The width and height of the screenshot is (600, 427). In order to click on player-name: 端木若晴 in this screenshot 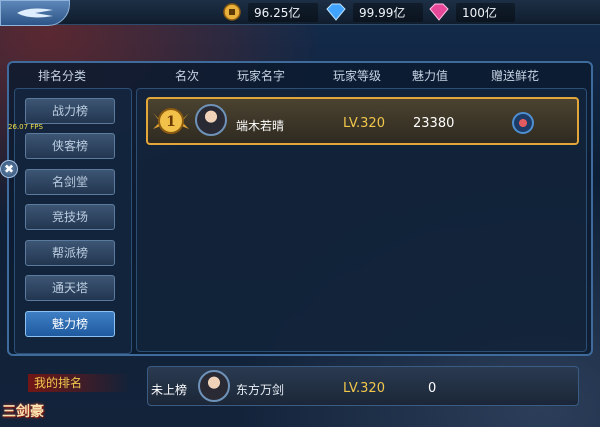, I will do `click(260, 126)`.